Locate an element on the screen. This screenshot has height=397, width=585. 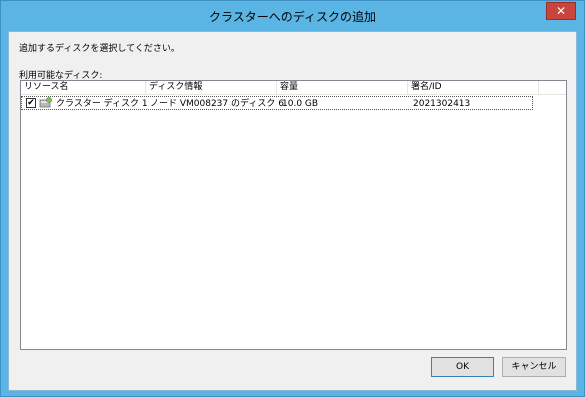
disk-info-cell: ノード VM008237 のディスク 6 is located at coordinates (217, 104).